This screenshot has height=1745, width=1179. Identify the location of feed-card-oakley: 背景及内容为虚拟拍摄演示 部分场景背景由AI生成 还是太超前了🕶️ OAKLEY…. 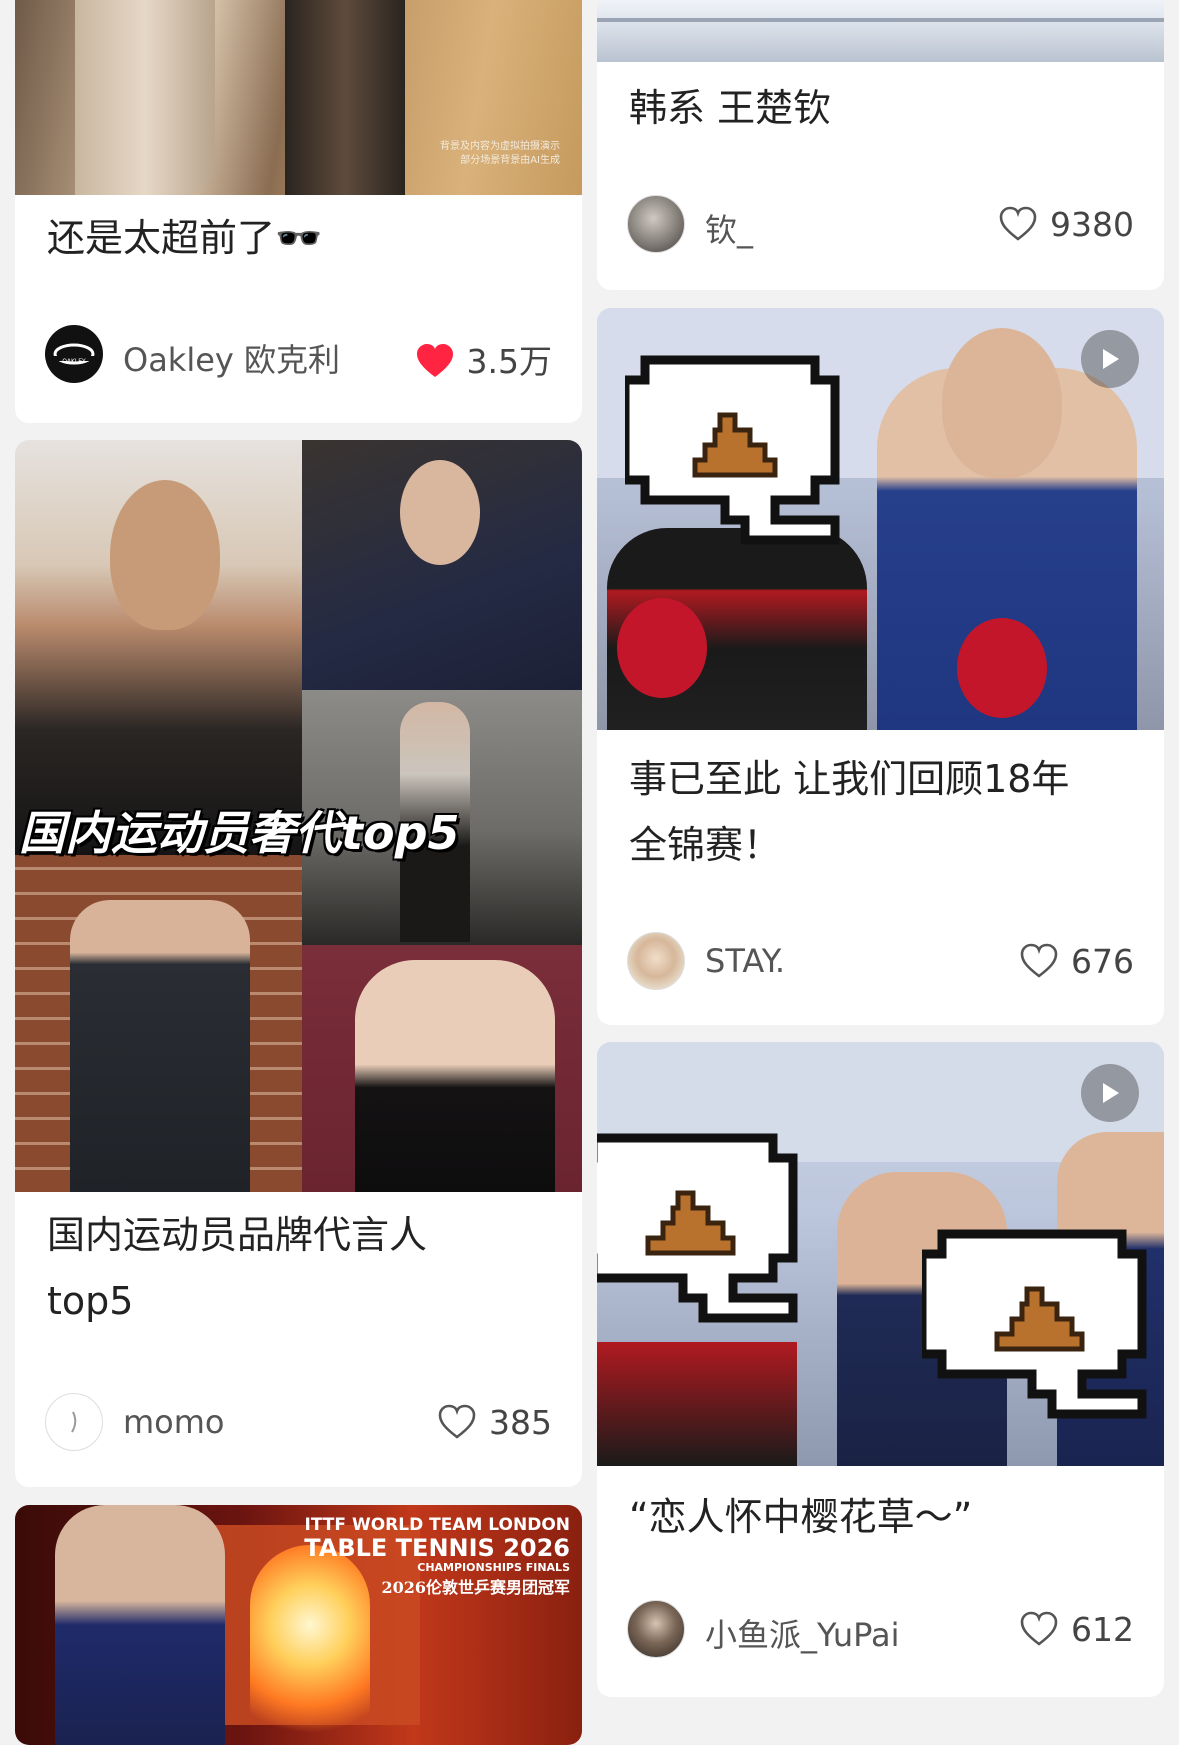
(298, 211).